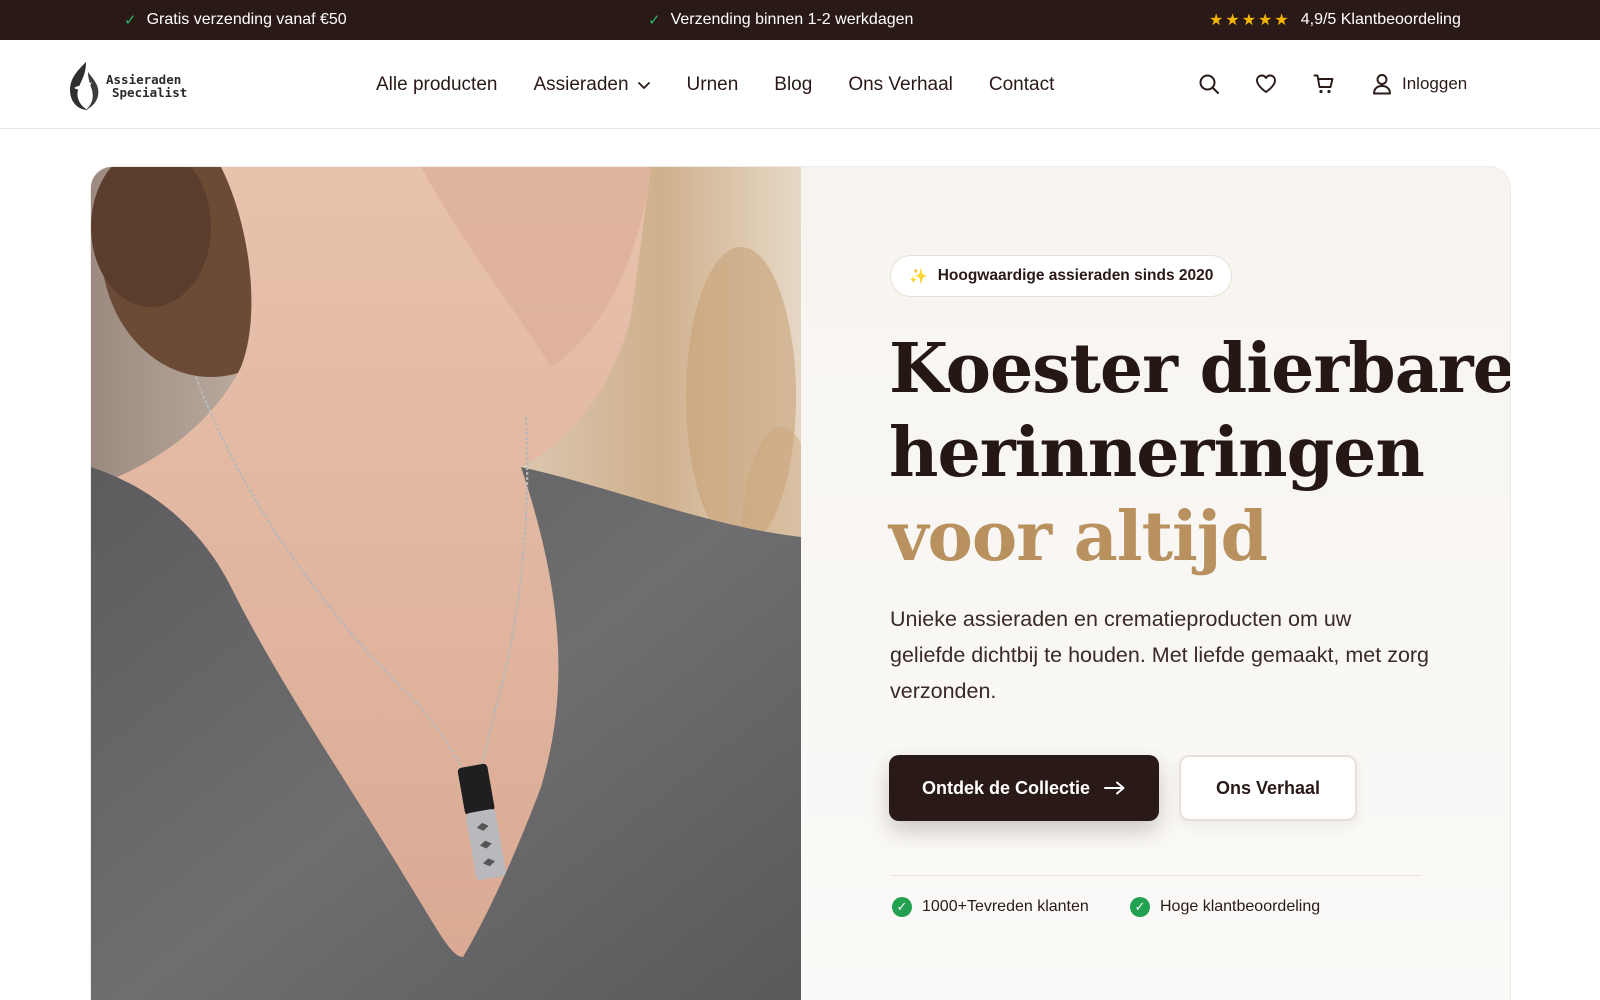 This screenshot has height=1000, width=1600. I want to click on nav-item-label: Contact, so click(1021, 84).